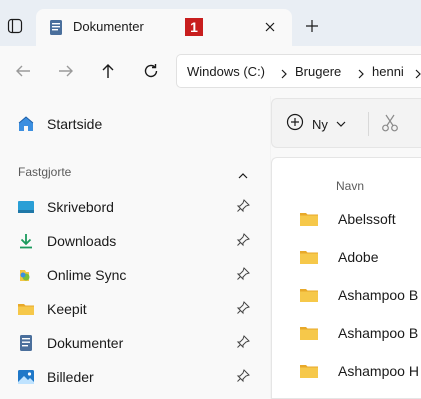 The image size is (421, 399). Describe the element at coordinates (26, 124) in the screenshot. I see `home-icon` at that location.